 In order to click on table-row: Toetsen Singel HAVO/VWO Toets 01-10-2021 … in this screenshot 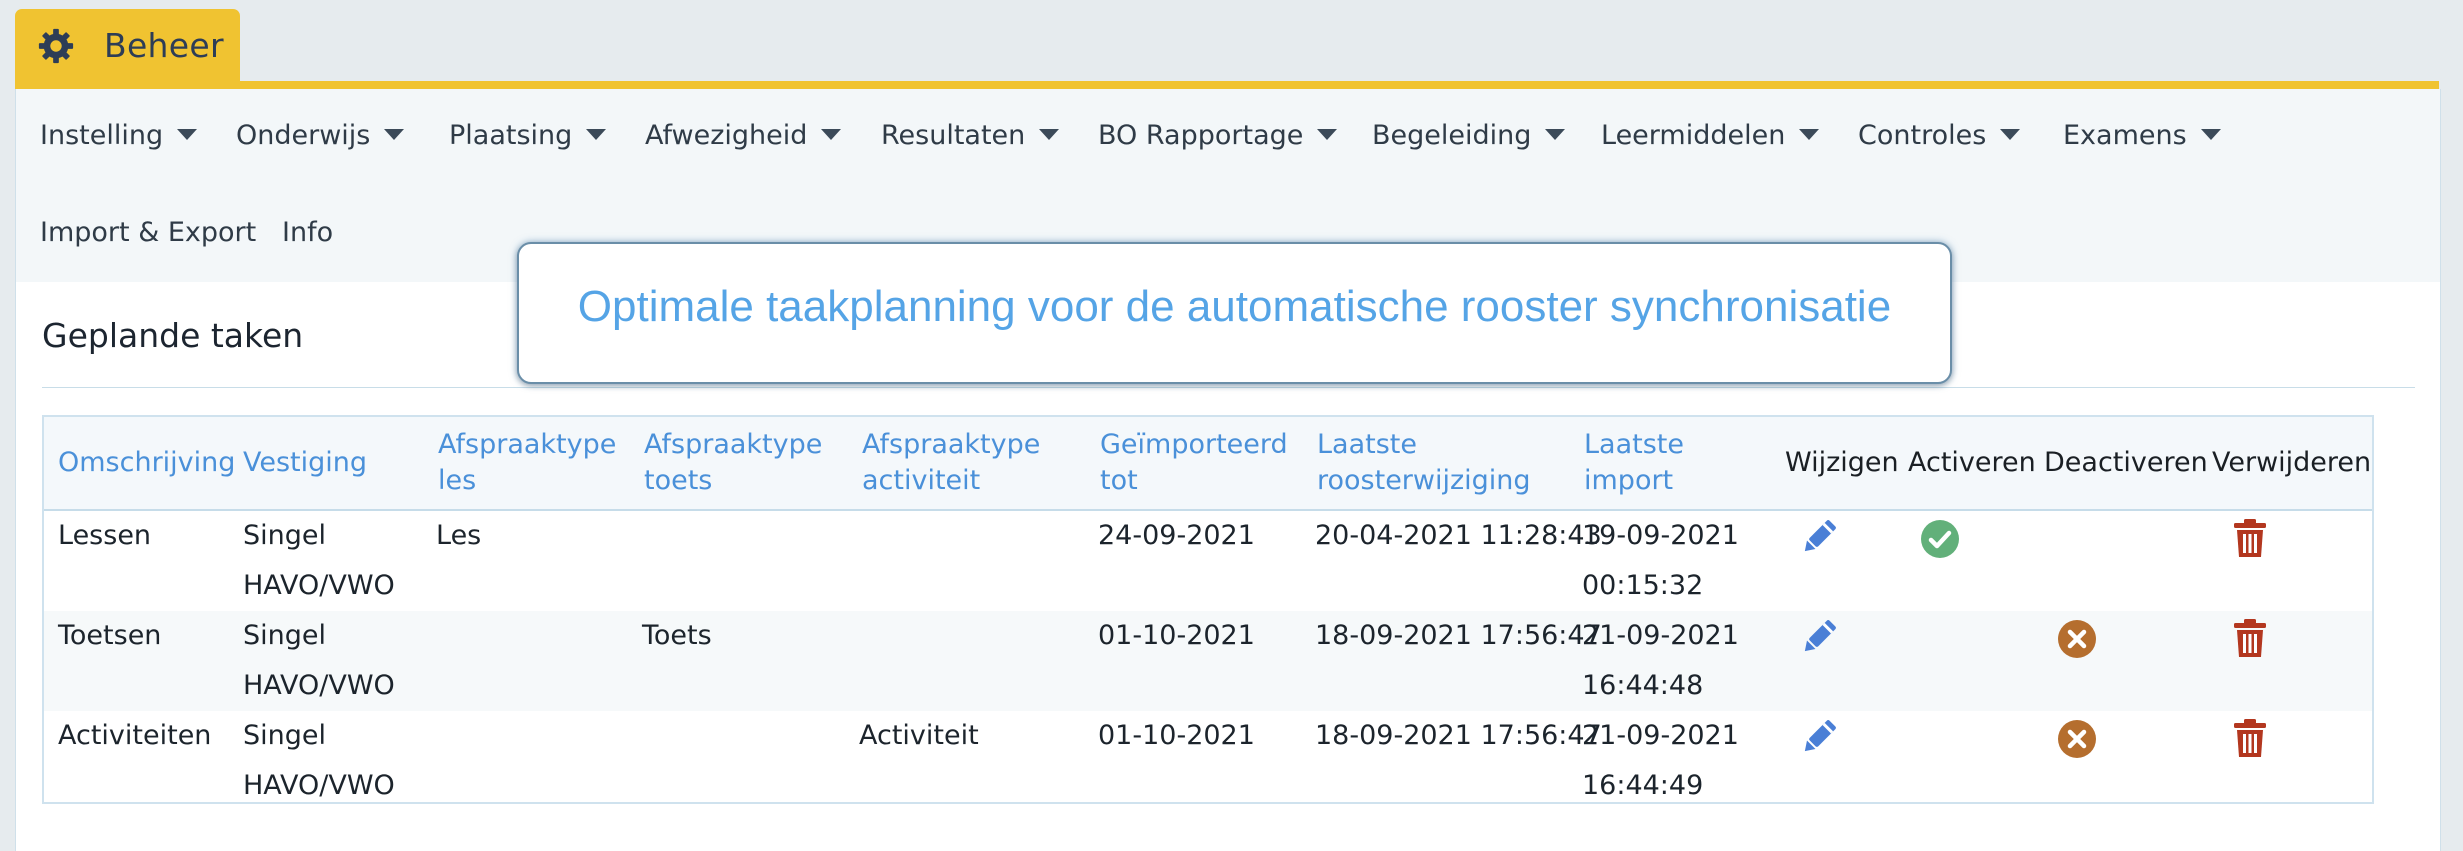, I will do `click(1208, 661)`.